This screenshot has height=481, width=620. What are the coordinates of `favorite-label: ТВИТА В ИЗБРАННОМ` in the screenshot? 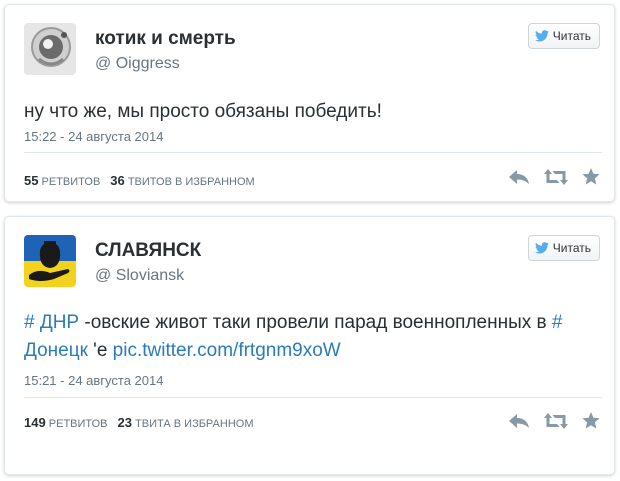 It's located at (194, 424).